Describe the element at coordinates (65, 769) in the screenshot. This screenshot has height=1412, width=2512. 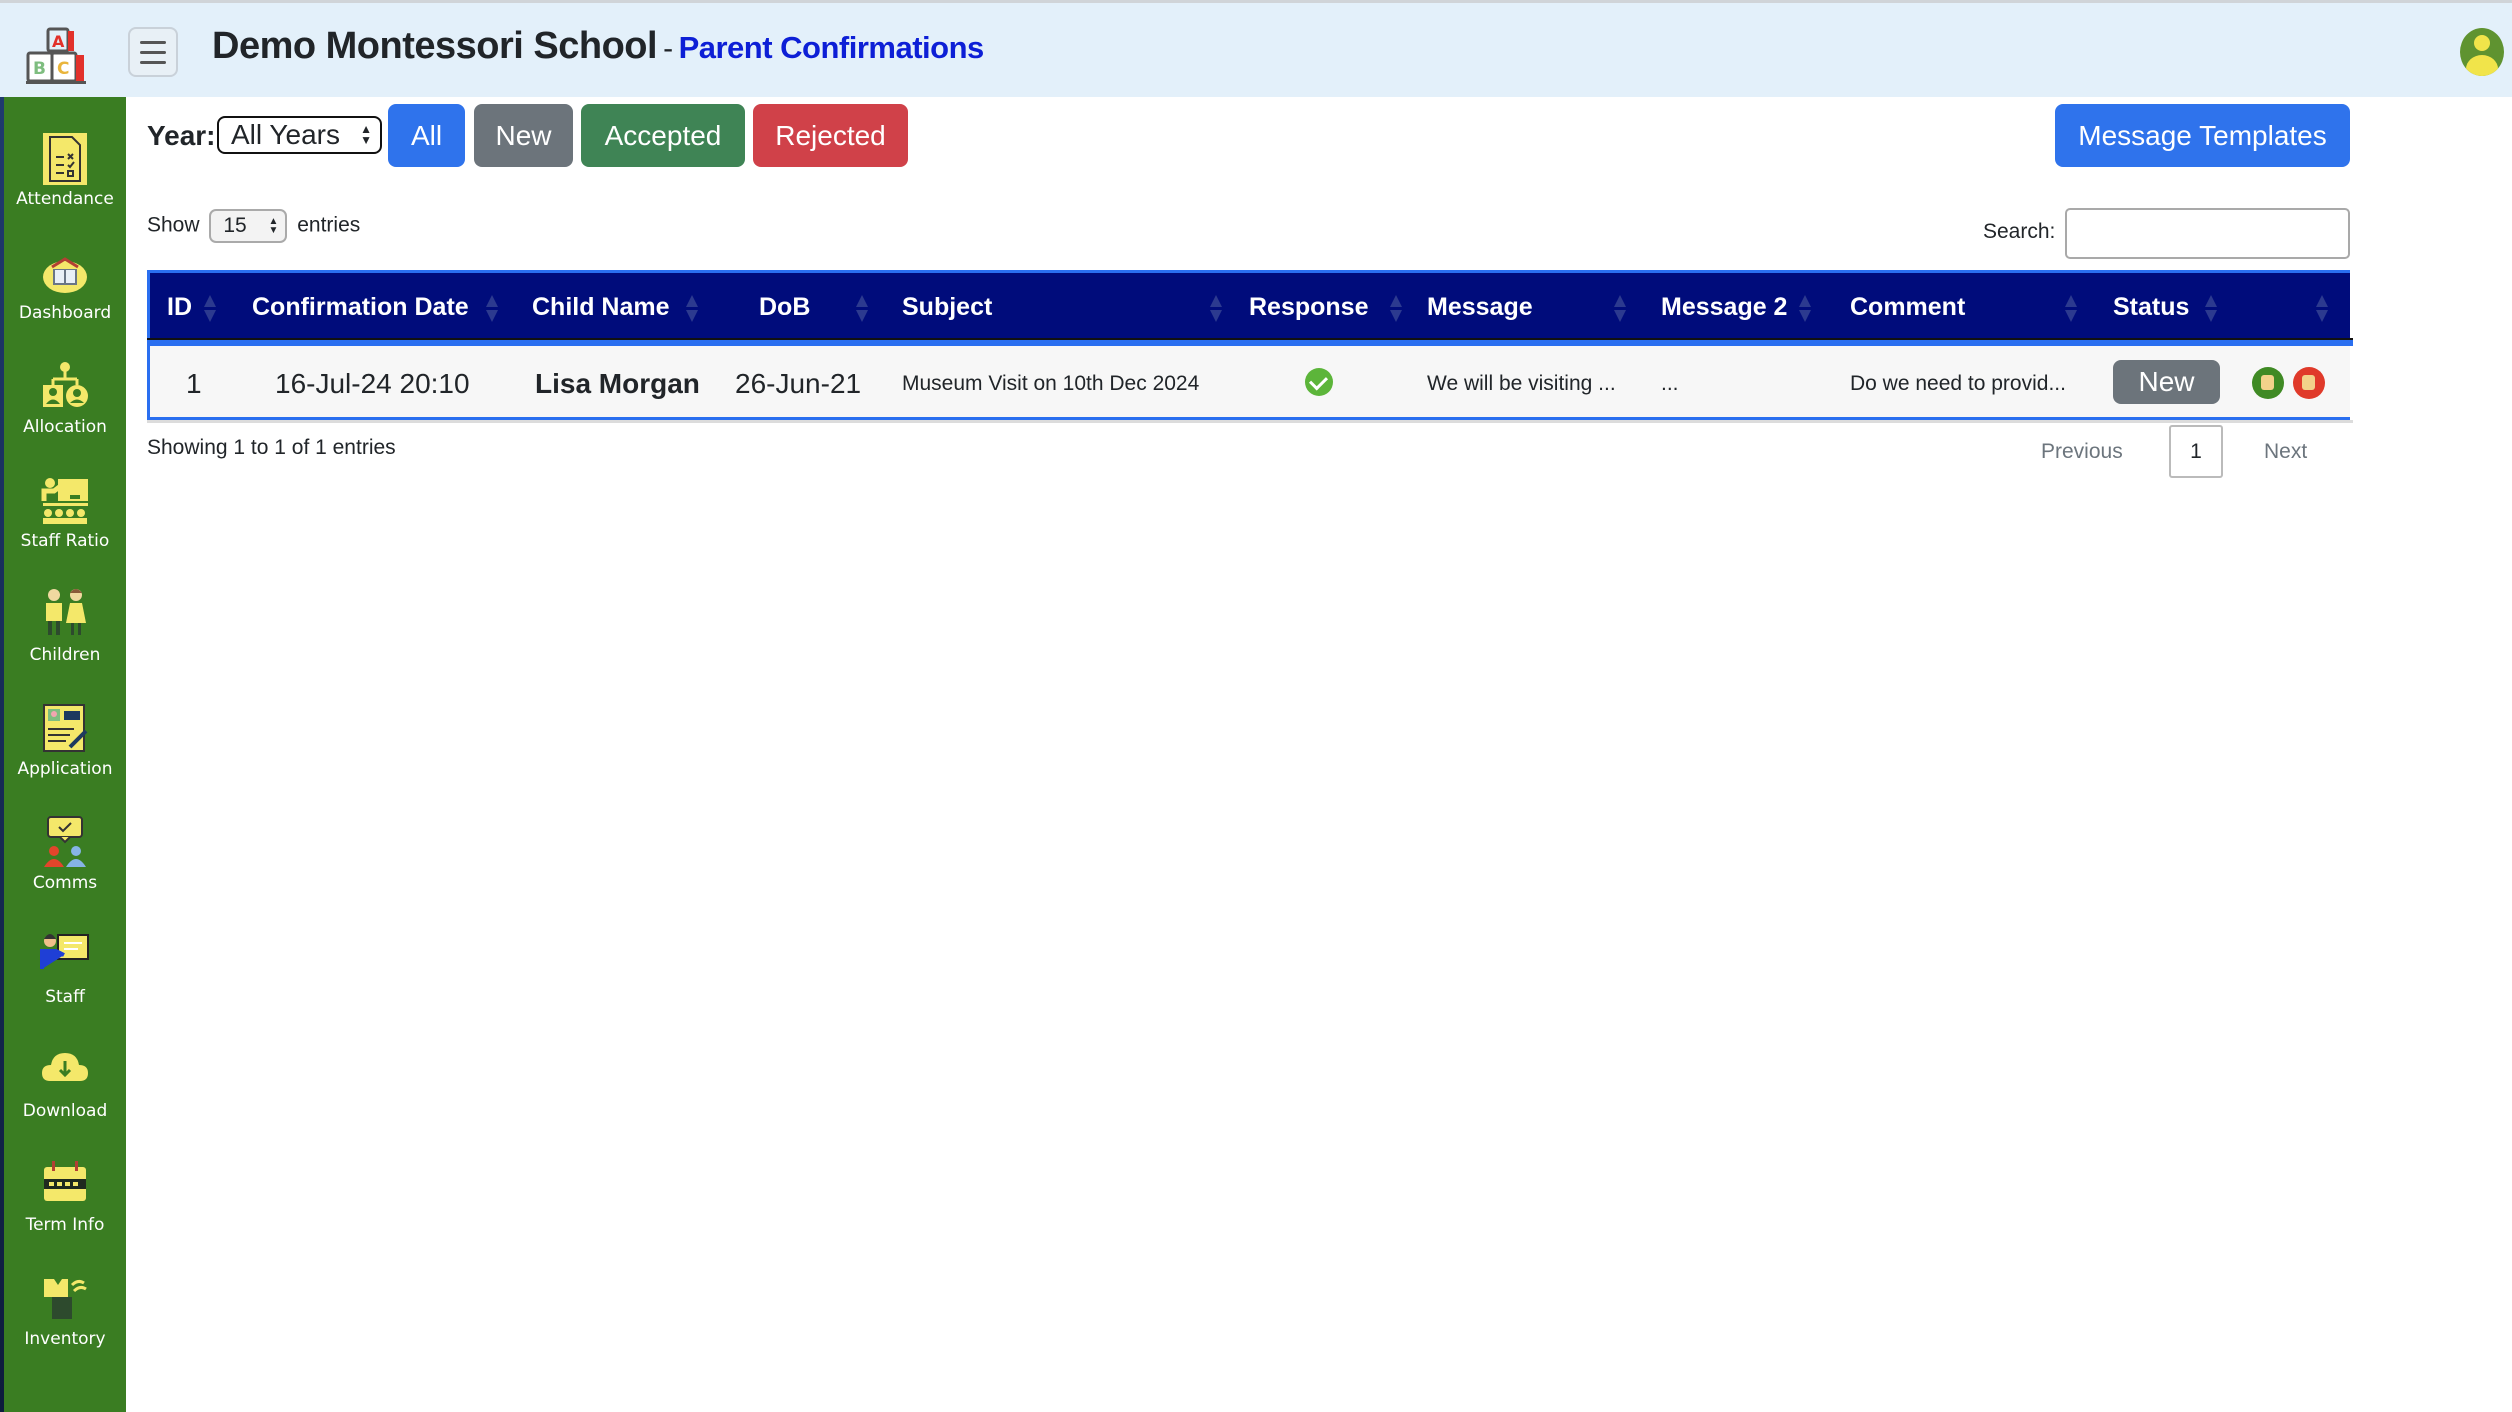
I see `sidebar-label: Application` at that location.